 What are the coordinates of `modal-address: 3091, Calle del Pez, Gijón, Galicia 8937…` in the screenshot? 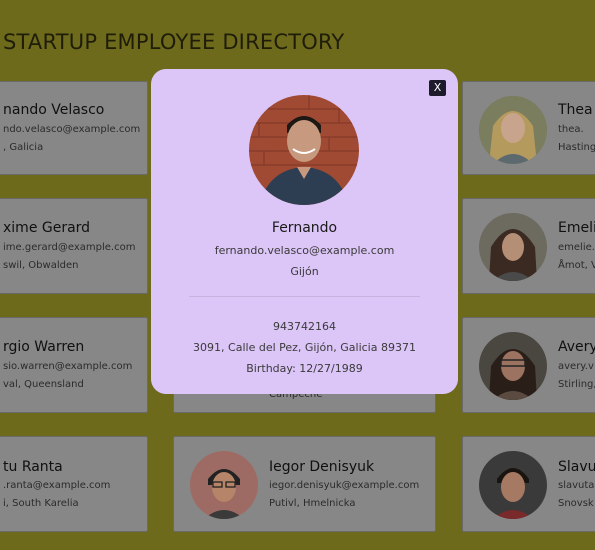 It's located at (304, 347).